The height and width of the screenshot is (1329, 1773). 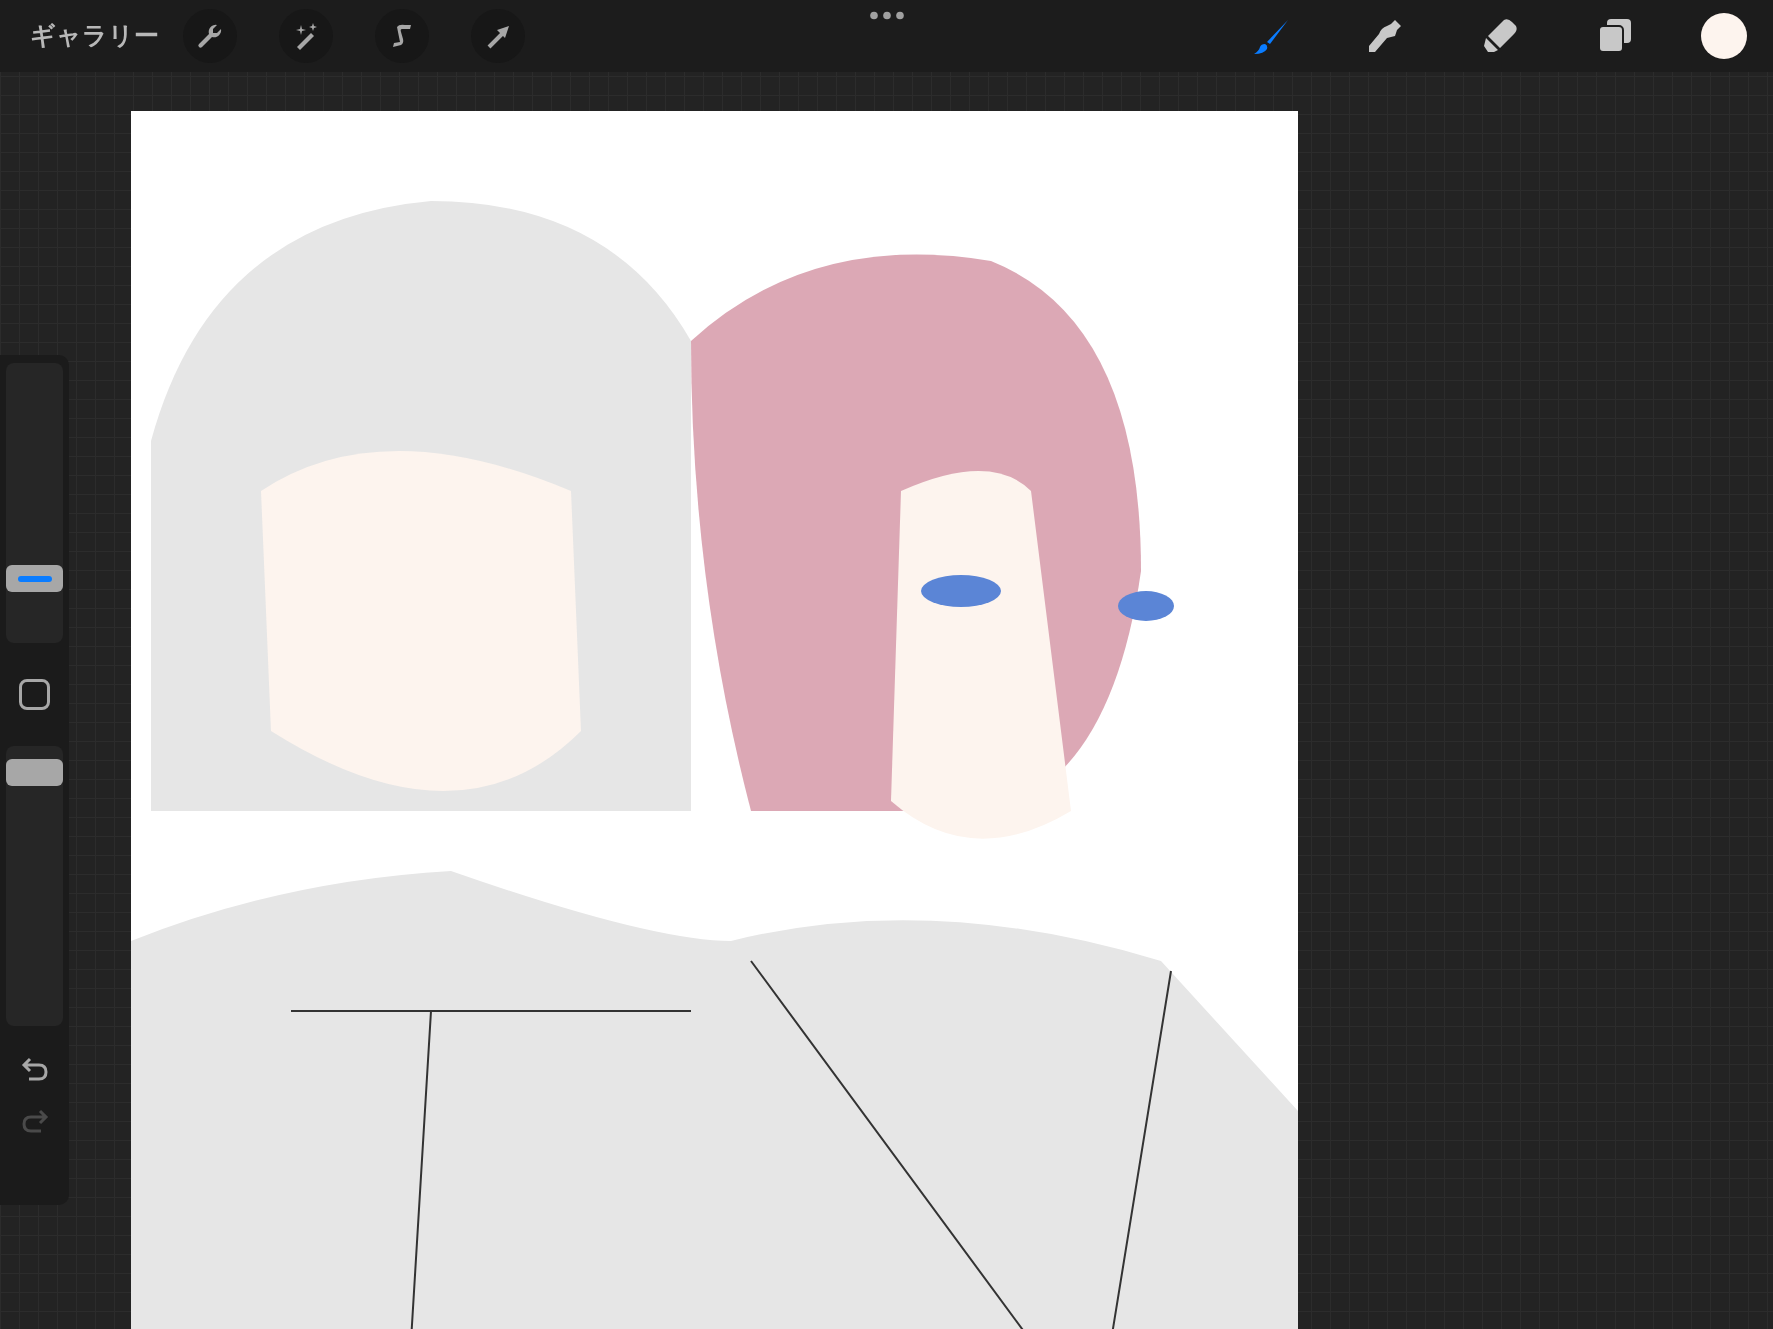 I want to click on more-icon, so click(x=887, y=15).